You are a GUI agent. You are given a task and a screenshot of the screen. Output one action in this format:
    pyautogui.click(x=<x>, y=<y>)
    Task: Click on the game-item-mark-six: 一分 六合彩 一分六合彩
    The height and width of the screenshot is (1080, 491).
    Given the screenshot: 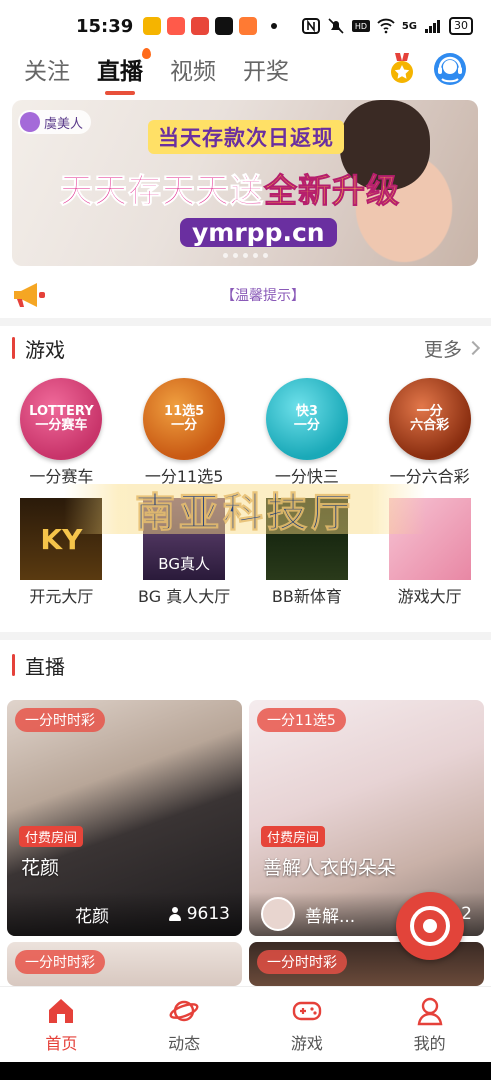 What is the action you would take?
    pyautogui.click(x=429, y=433)
    